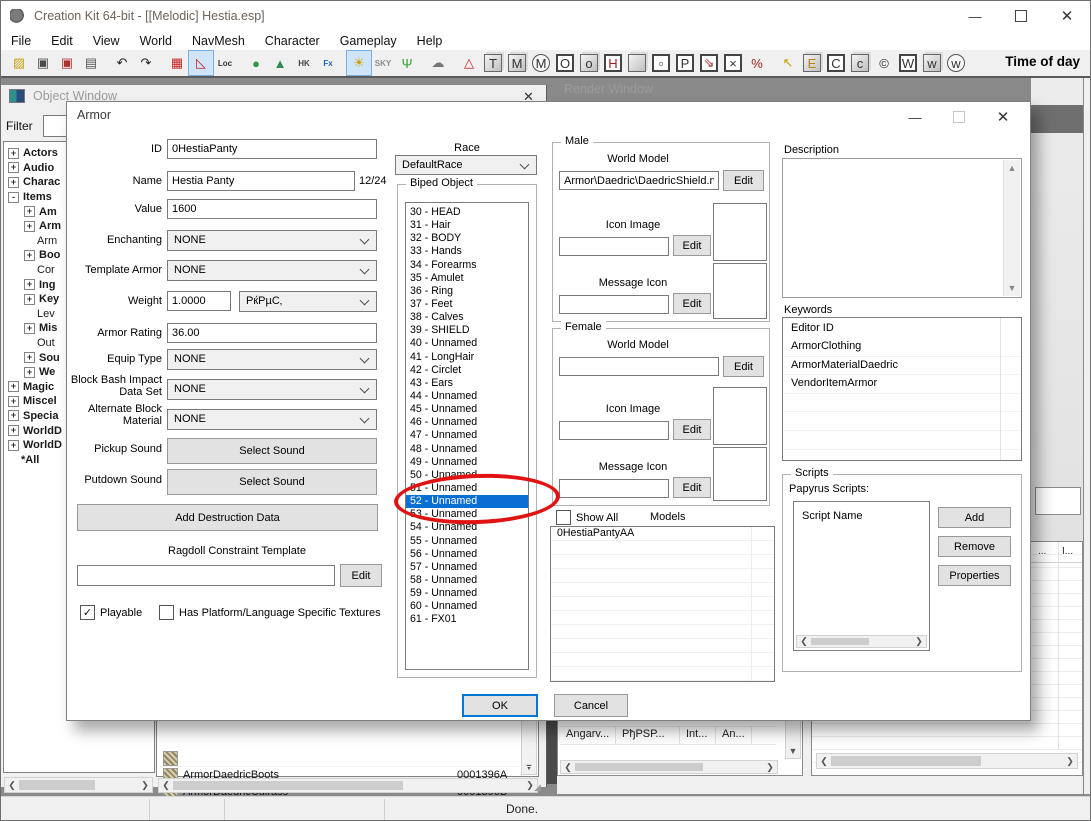 Image resolution: width=1091 pixels, height=821 pixels. I want to click on h-box-icon: H, so click(613, 63).